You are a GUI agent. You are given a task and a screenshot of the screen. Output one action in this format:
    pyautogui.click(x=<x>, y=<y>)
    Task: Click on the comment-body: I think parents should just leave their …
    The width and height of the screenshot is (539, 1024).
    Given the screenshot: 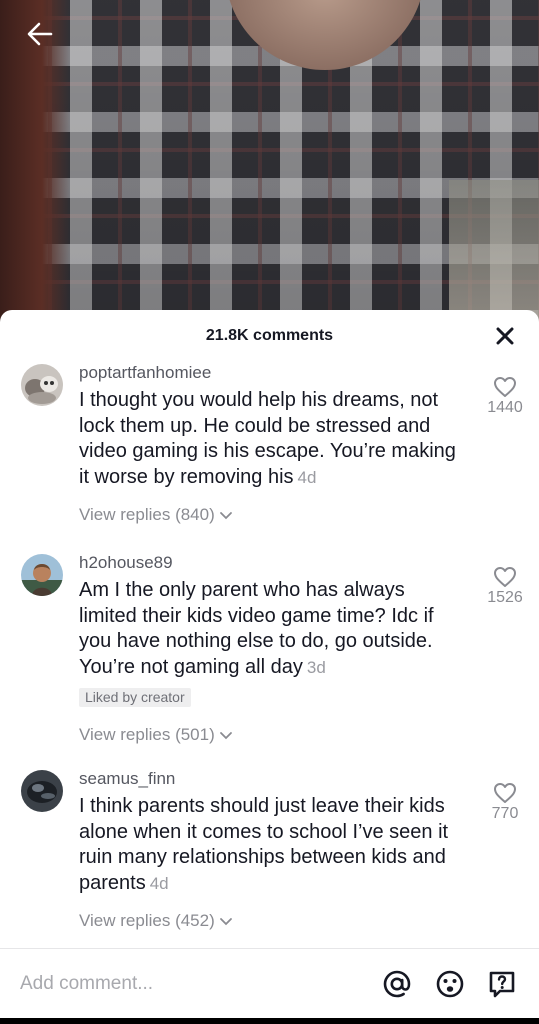 What is the action you would take?
    pyautogui.click(x=264, y=844)
    